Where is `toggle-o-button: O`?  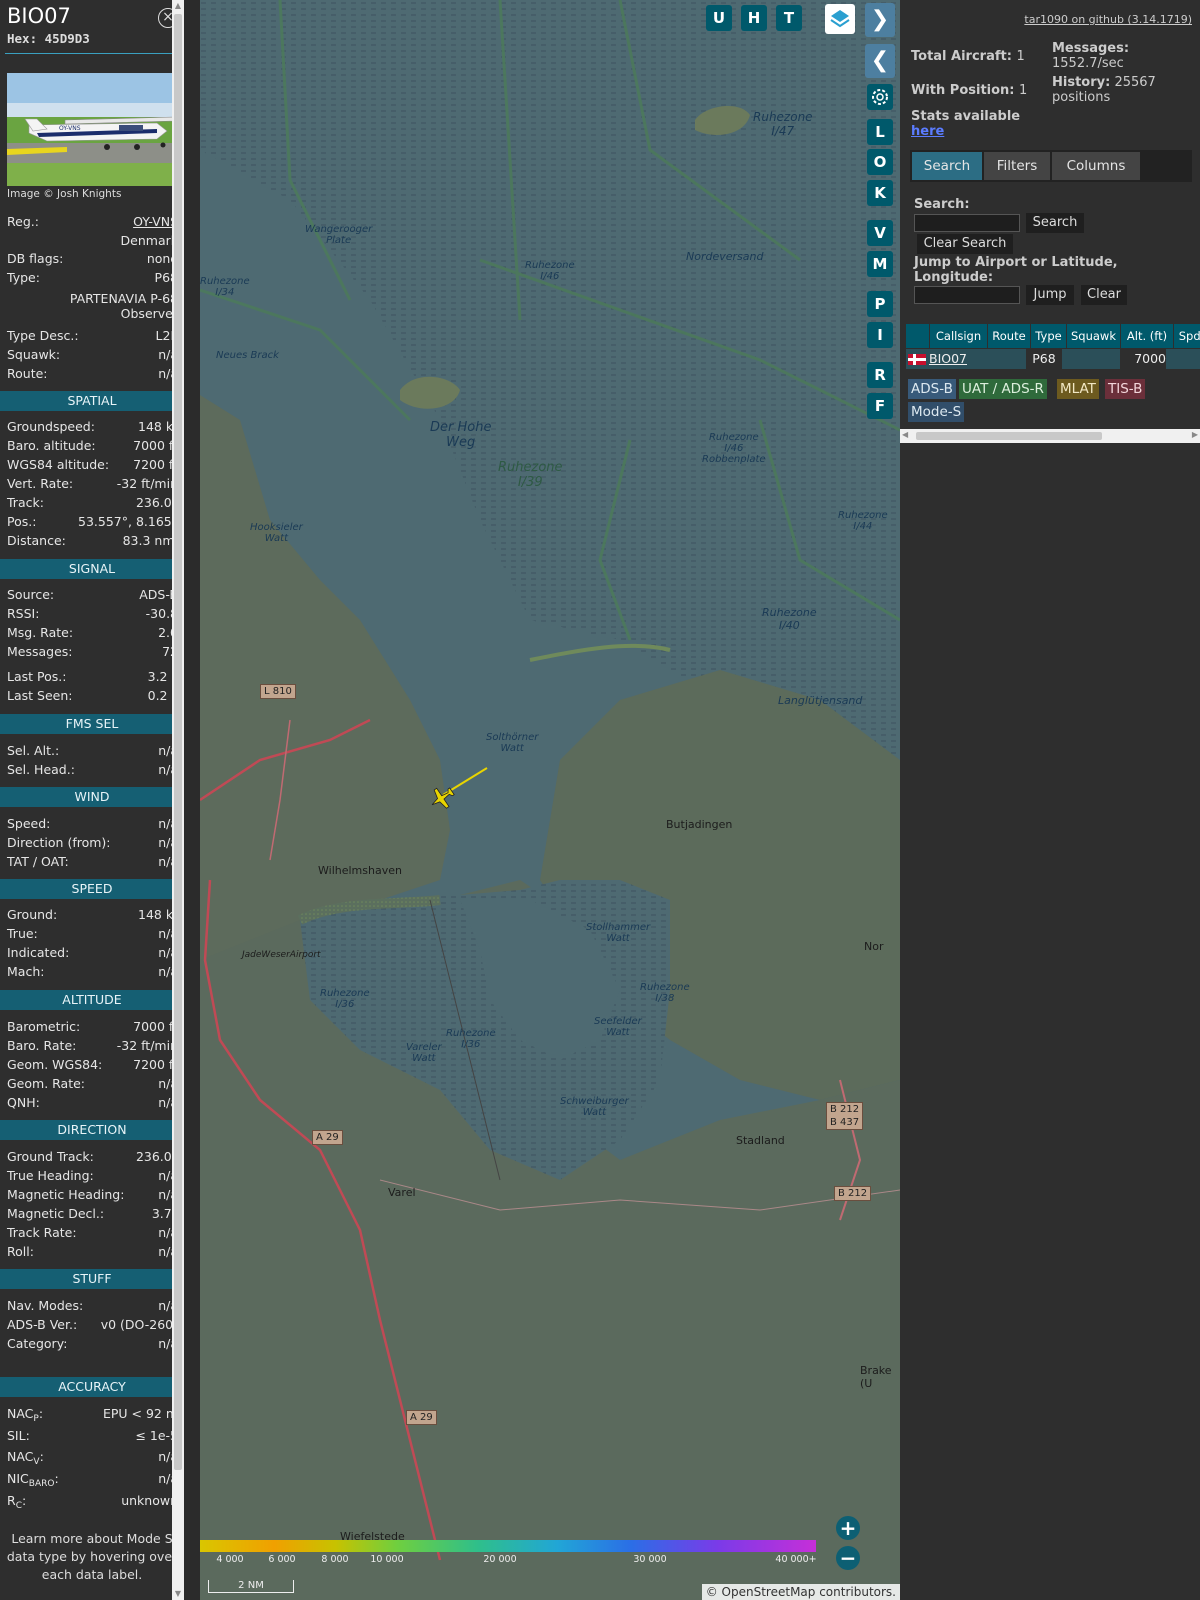
toggle-o-button: O is located at coordinates (880, 162).